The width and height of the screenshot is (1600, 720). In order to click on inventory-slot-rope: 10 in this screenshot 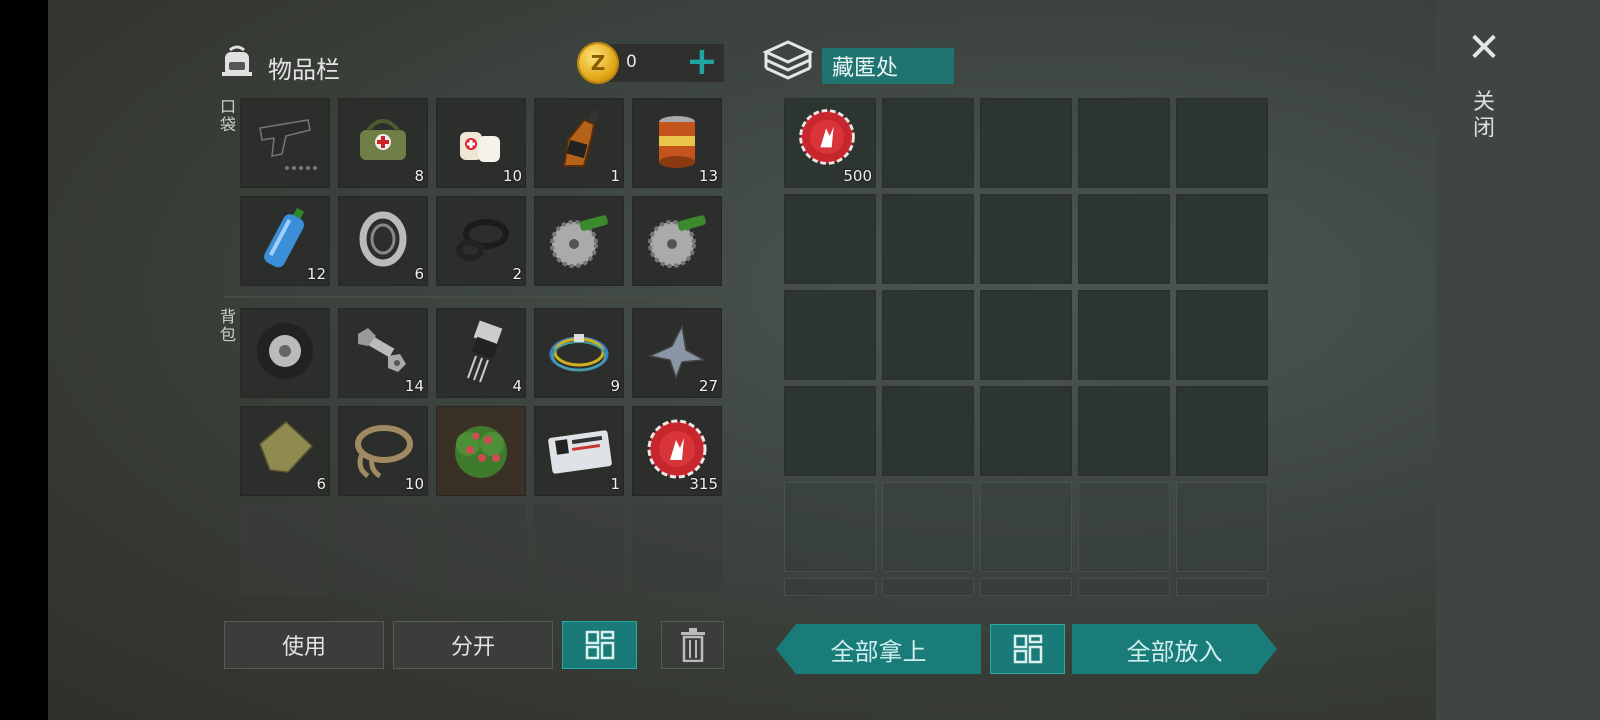, I will do `click(383, 451)`.